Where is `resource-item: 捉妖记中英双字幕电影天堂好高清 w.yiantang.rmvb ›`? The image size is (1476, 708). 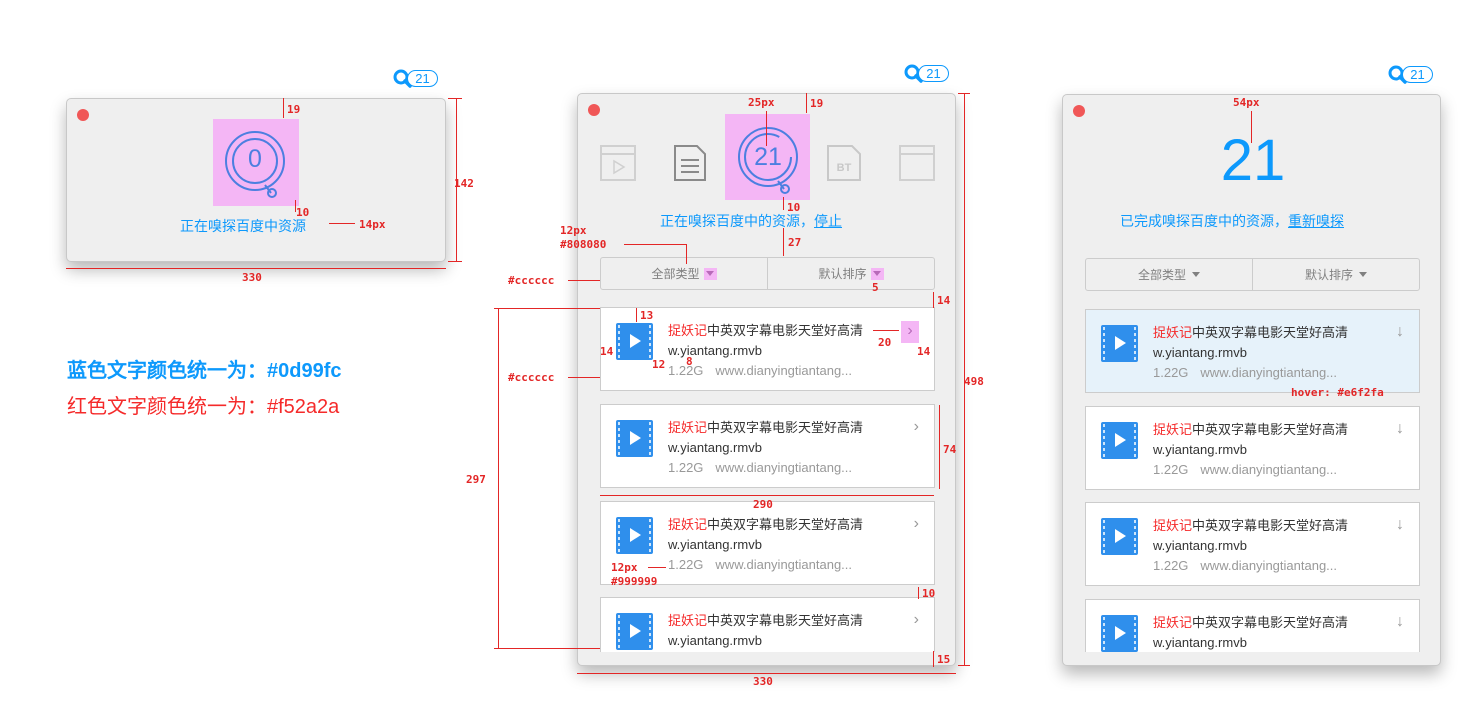 resource-item: 捉妖记中英双字幕电影天堂好高清 w.yiantang.rmvb › is located at coordinates (767, 624).